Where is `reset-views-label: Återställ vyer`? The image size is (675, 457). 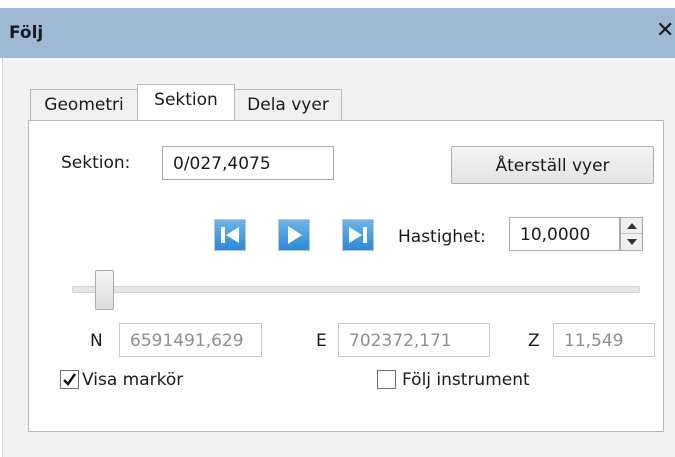
reset-views-label: Återställ vyer is located at coordinates (552, 166).